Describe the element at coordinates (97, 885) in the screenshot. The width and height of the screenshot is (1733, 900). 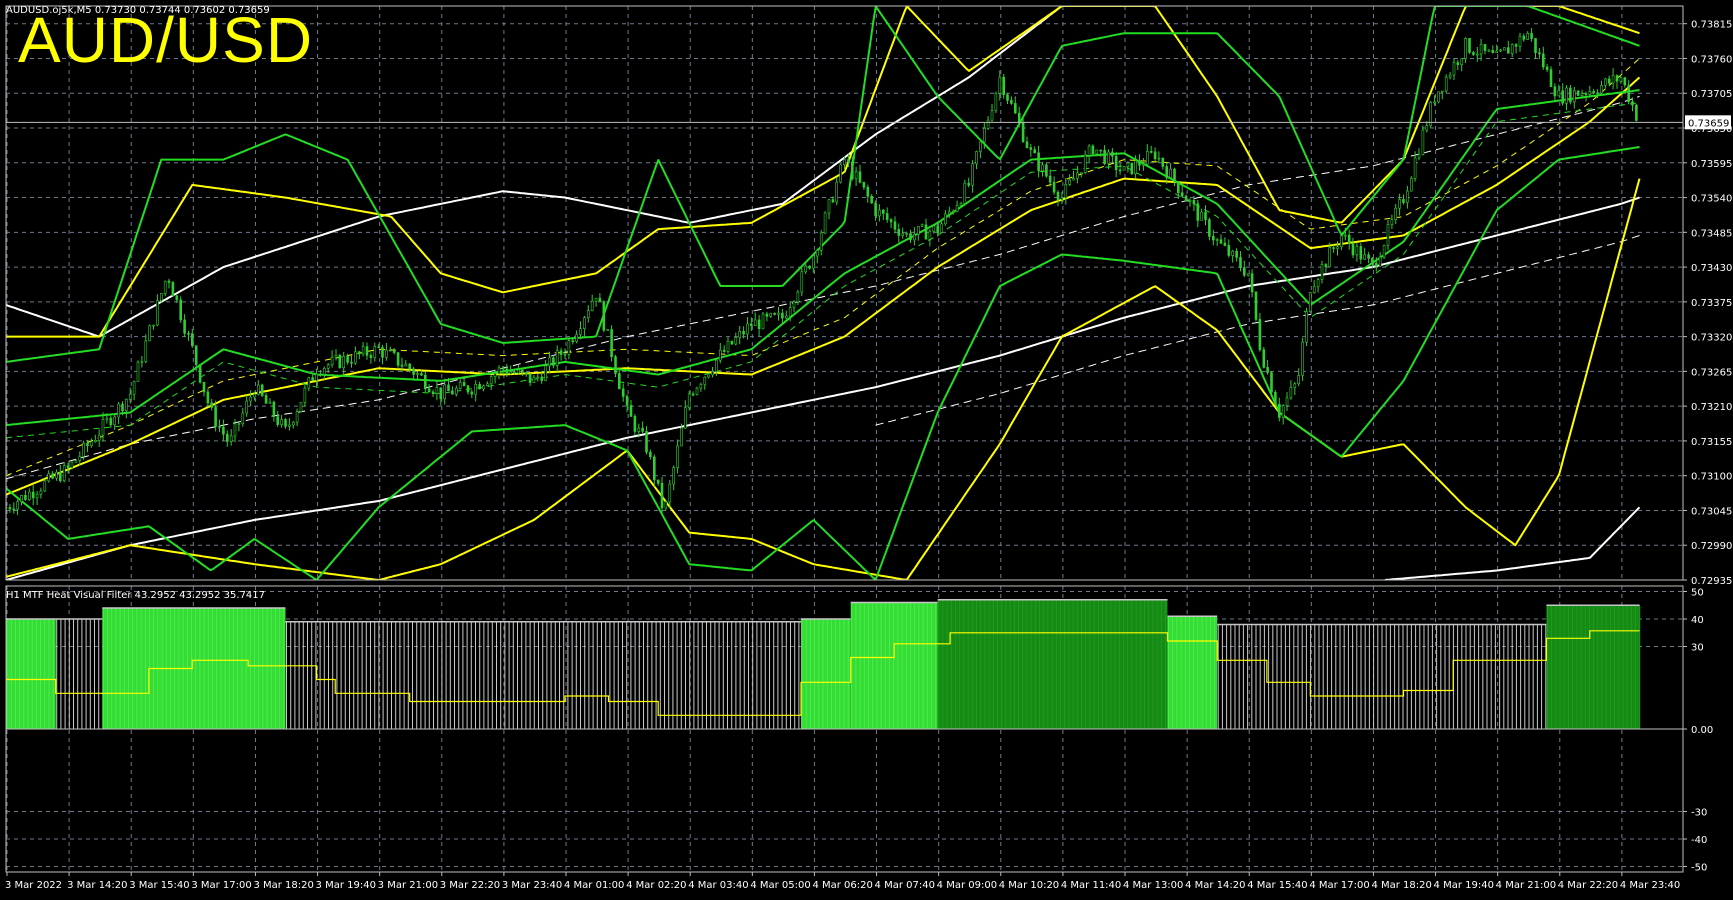
I see `x-tick-label: 3 Mar 14:20` at that location.